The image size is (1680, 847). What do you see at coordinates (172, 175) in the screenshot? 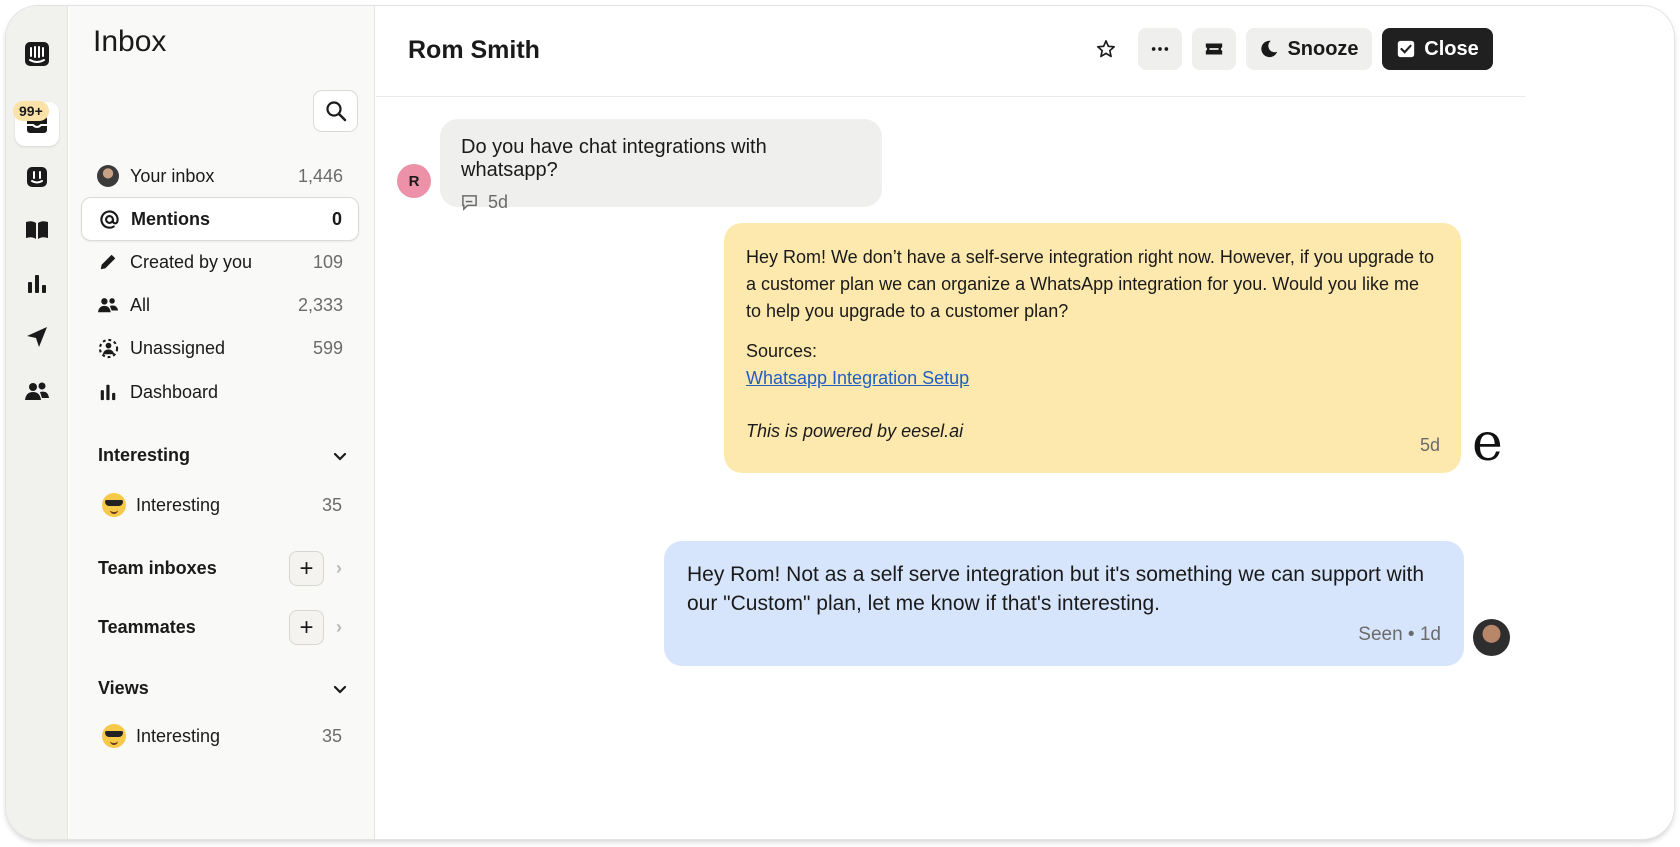
I see `sidebar-item-label: Your inbox` at bounding box center [172, 175].